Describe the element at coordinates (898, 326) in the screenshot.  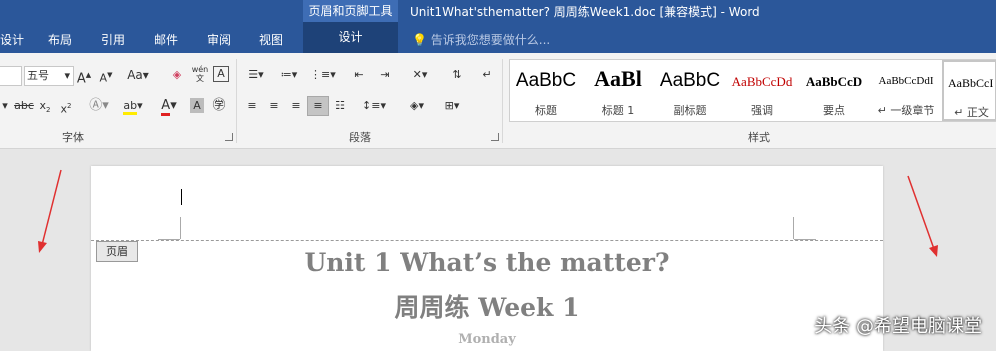
I see `watermark-text: 头条 @希望电脑课堂` at that location.